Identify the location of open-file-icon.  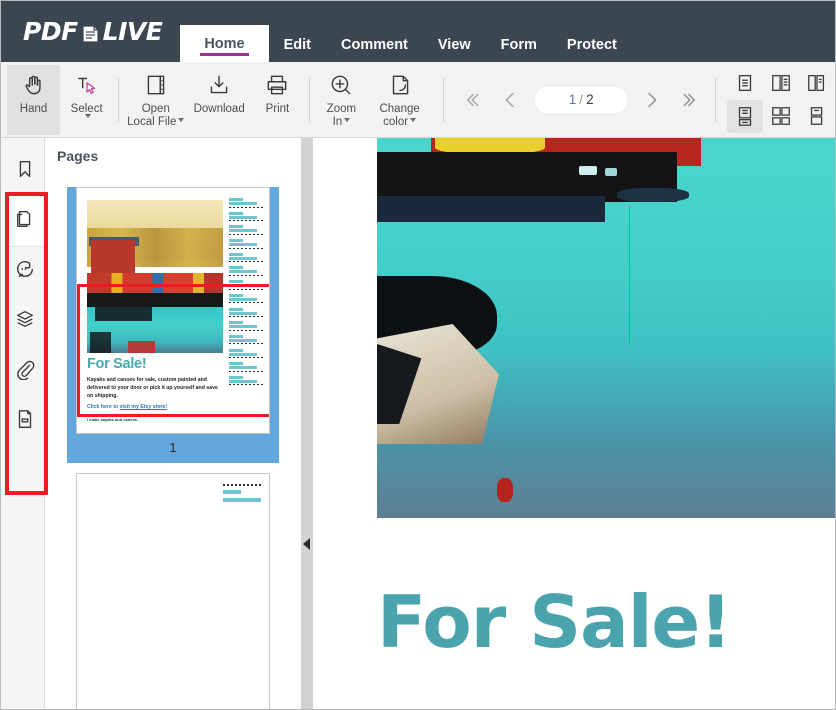
(156, 85).